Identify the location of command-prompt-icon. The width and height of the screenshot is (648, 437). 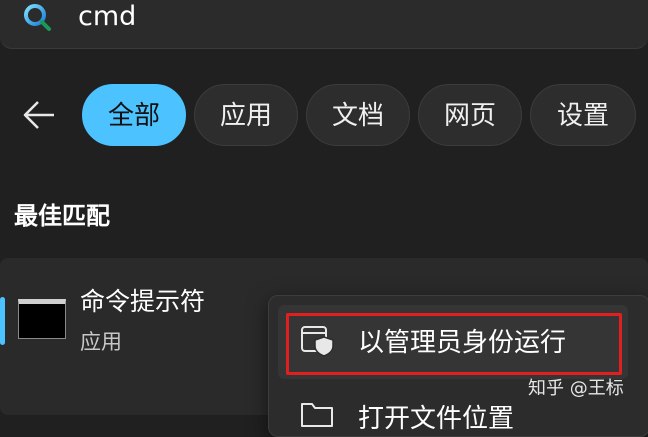
(42, 319).